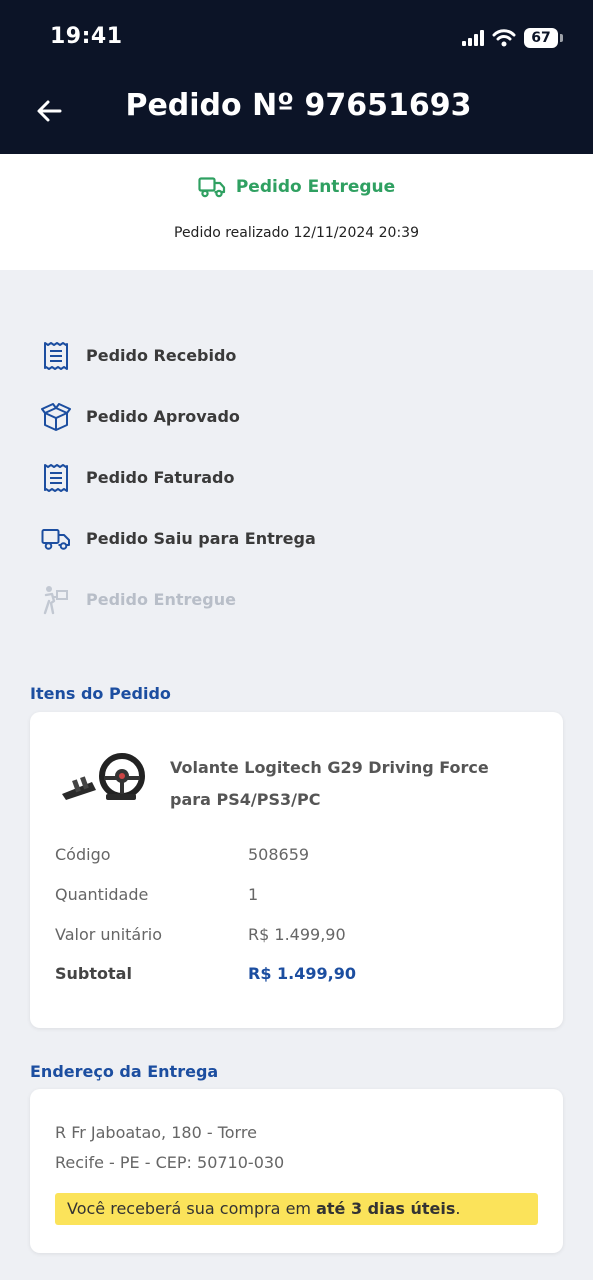 This screenshot has width=593, height=1280. Describe the element at coordinates (205, 973) in the screenshot. I see `detail-row-subtotal: Subtotal R$ 1.499,90` at that location.